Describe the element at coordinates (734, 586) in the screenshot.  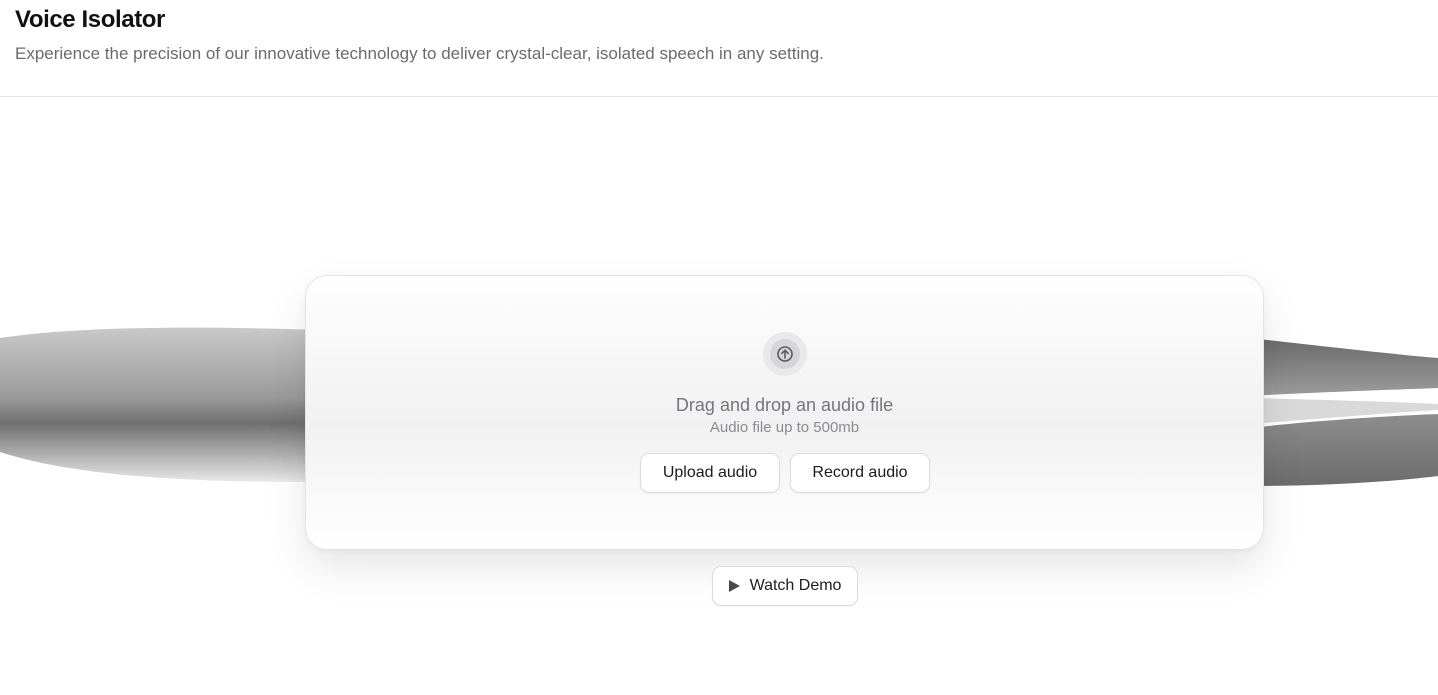
I see `play-icon` at that location.